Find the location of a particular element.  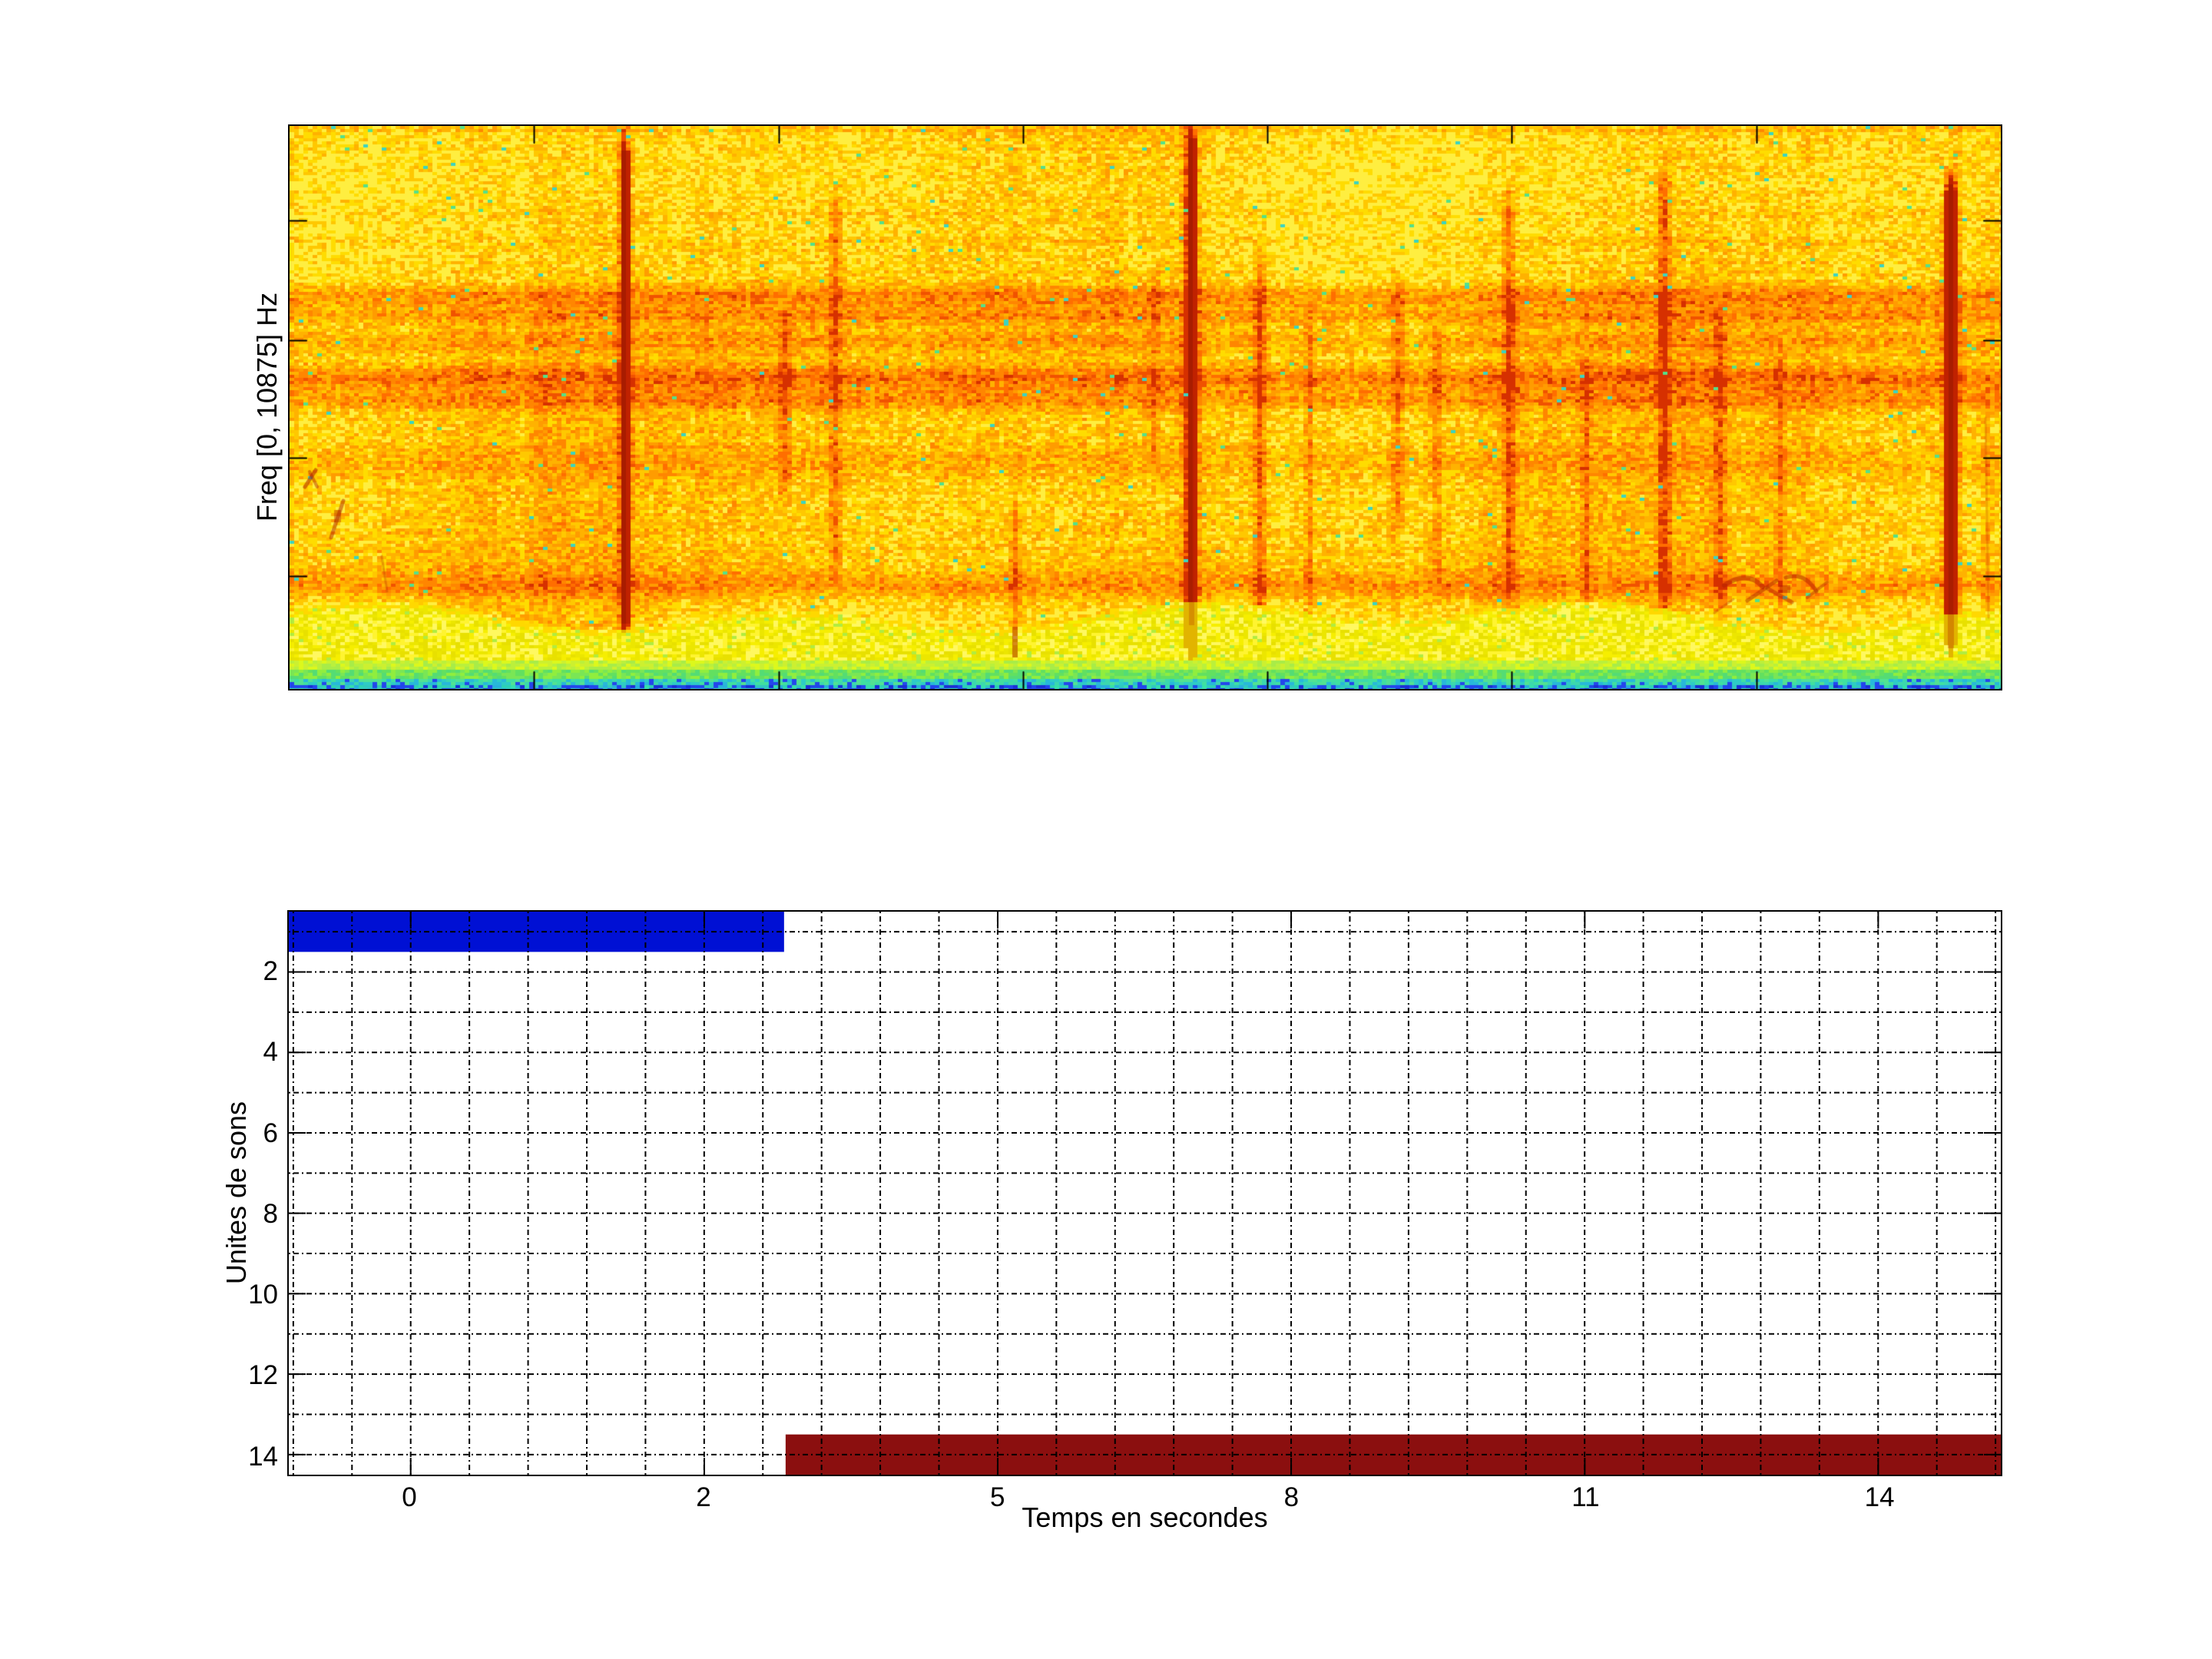

activity-xlabel: Temps en secondes is located at coordinates (1145, 1517).